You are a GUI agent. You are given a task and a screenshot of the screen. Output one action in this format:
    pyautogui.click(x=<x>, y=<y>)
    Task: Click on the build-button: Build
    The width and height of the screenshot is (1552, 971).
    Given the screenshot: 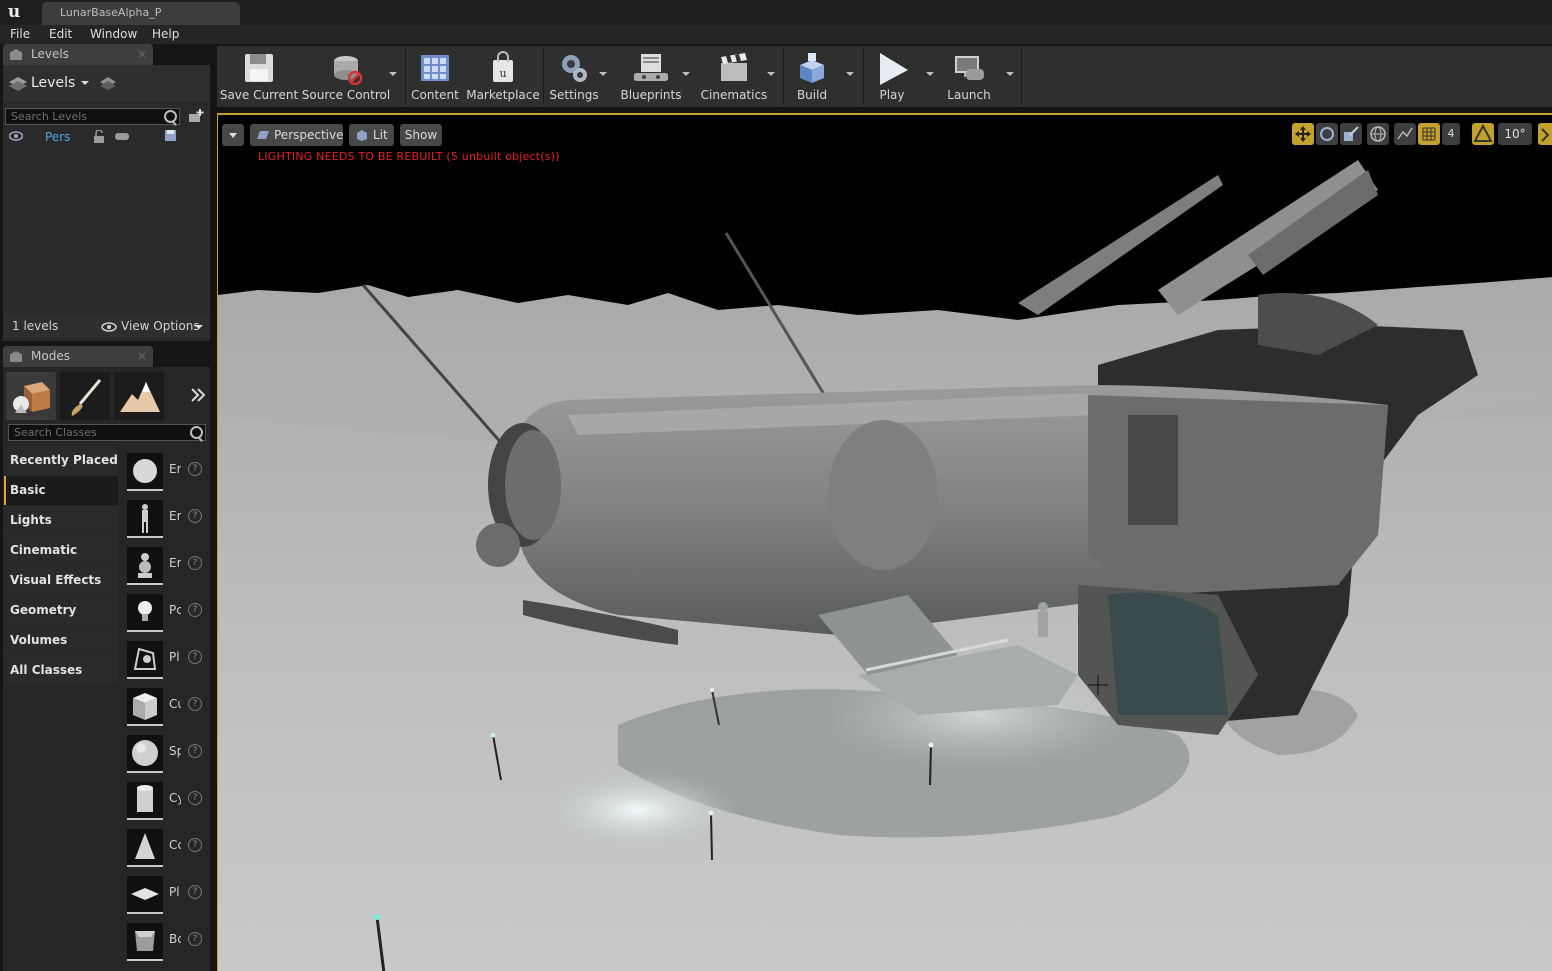 What is the action you would take?
    pyautogui.click(x=812, y=76)
    